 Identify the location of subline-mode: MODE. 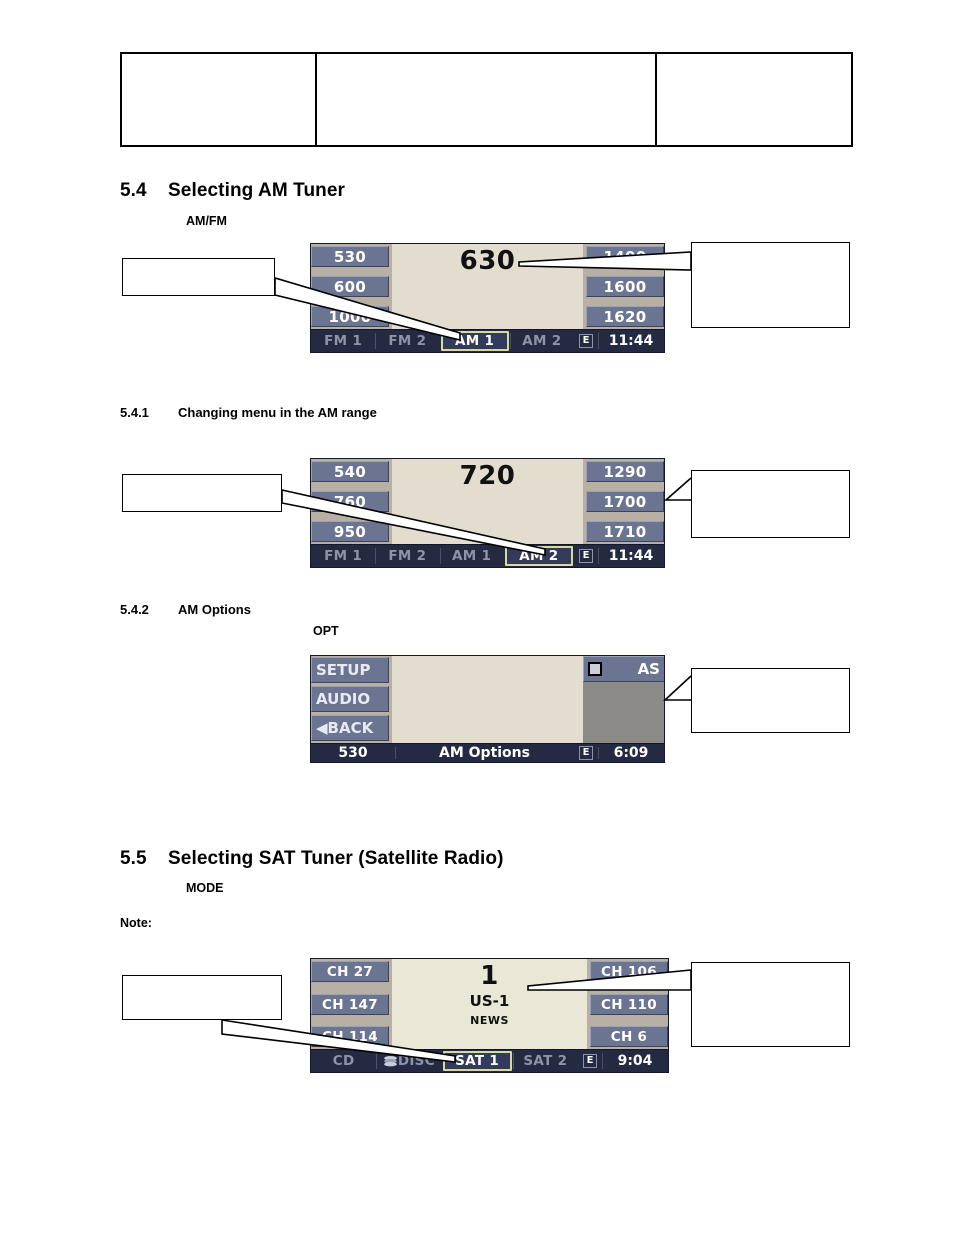
(205, 888).